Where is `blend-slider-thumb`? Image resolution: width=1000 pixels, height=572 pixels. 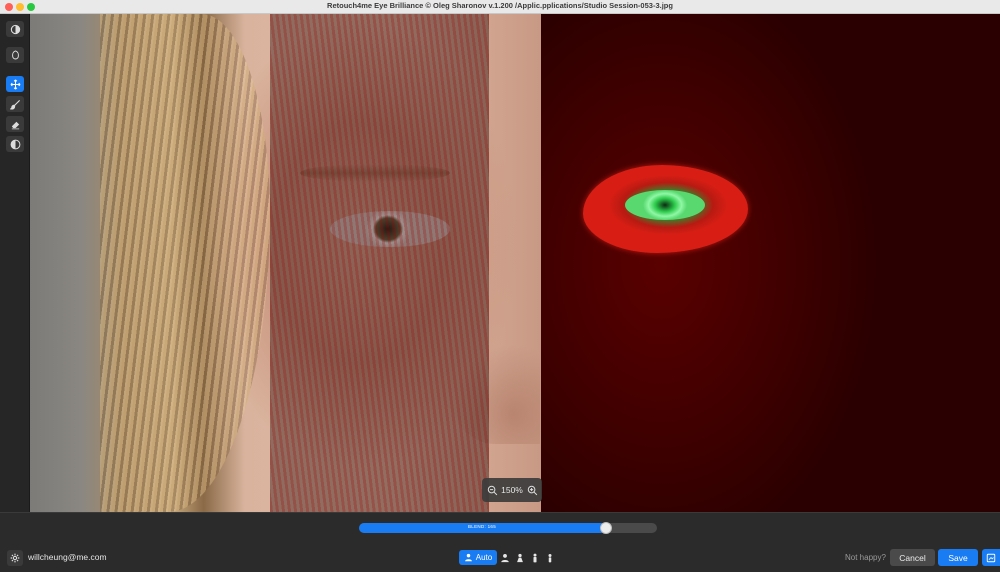
blend-slider-thumb is located at coordinates (606, 528).